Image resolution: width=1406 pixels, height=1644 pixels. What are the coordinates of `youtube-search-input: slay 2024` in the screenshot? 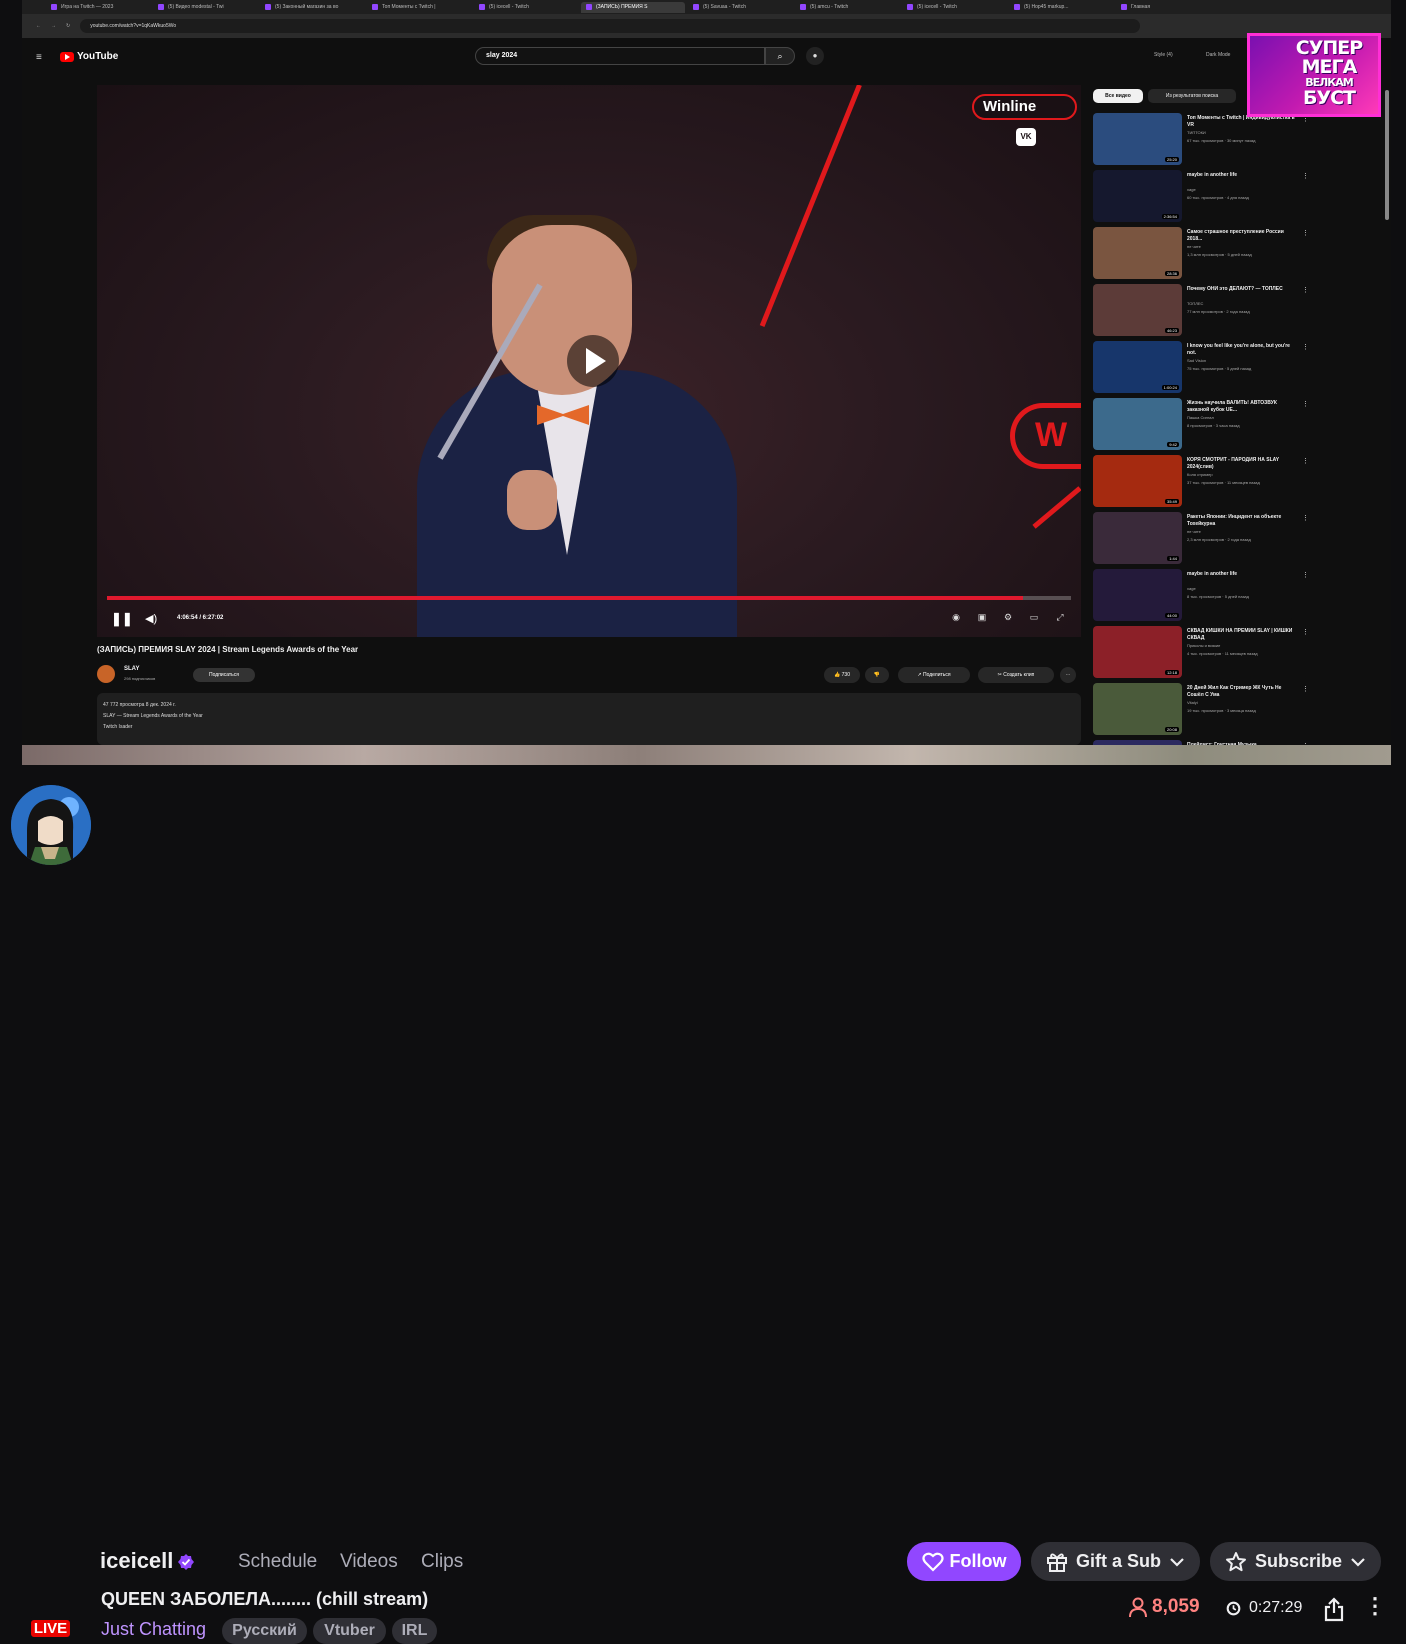 It's located at (620, 56).